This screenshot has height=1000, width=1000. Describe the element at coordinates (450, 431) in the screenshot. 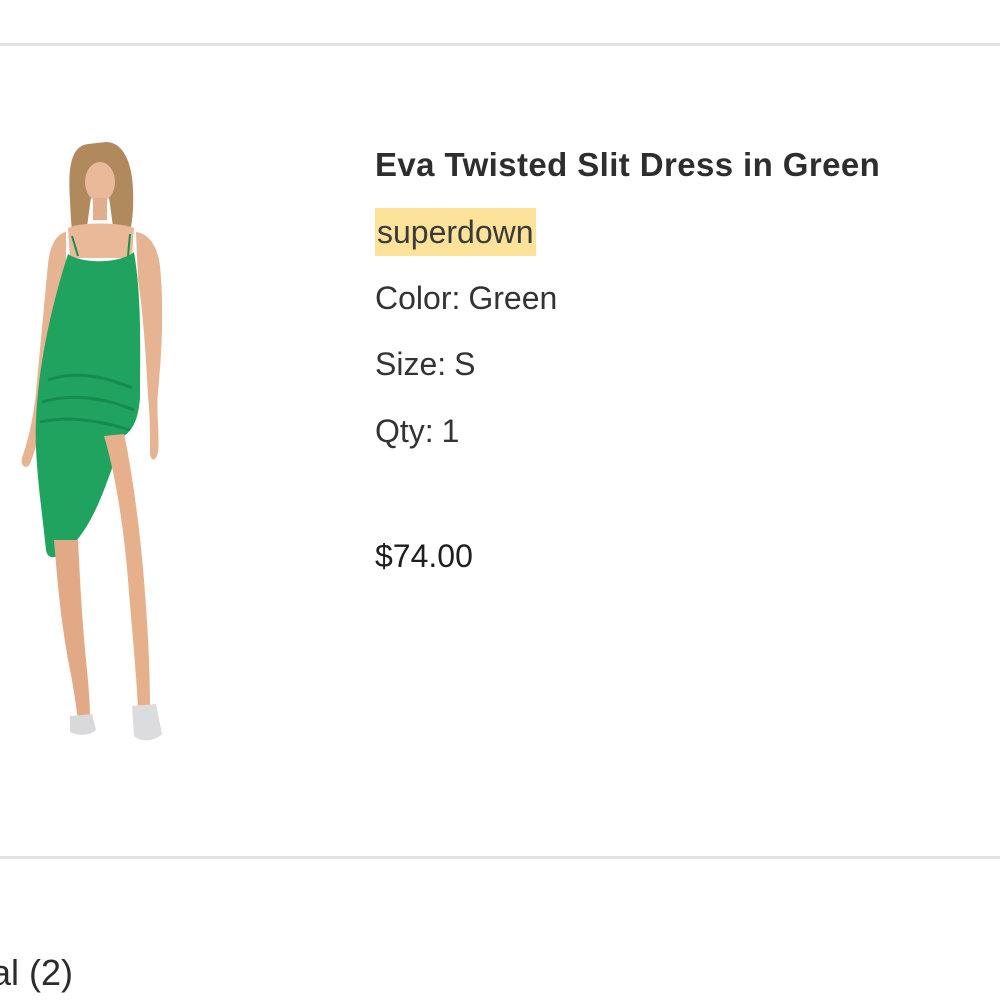

I see `qty-value: 1` at that location.